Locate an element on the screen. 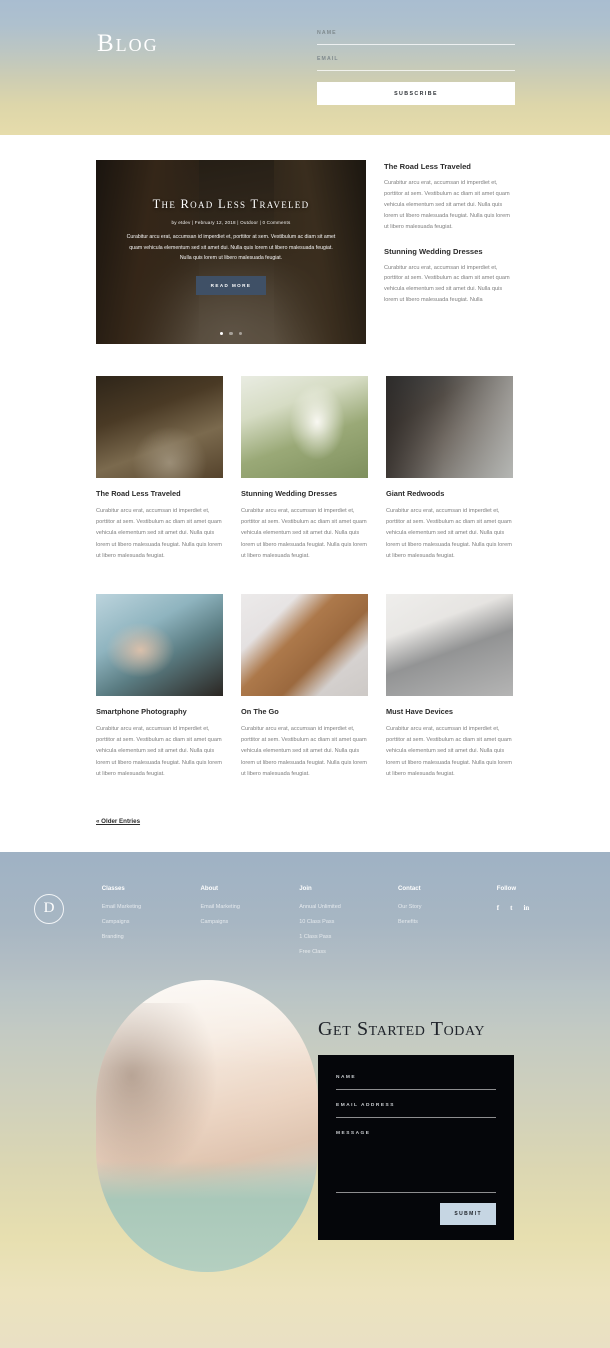  blog-card-title: Stunning Wedding Dresses is located at coordinates (289, 493).